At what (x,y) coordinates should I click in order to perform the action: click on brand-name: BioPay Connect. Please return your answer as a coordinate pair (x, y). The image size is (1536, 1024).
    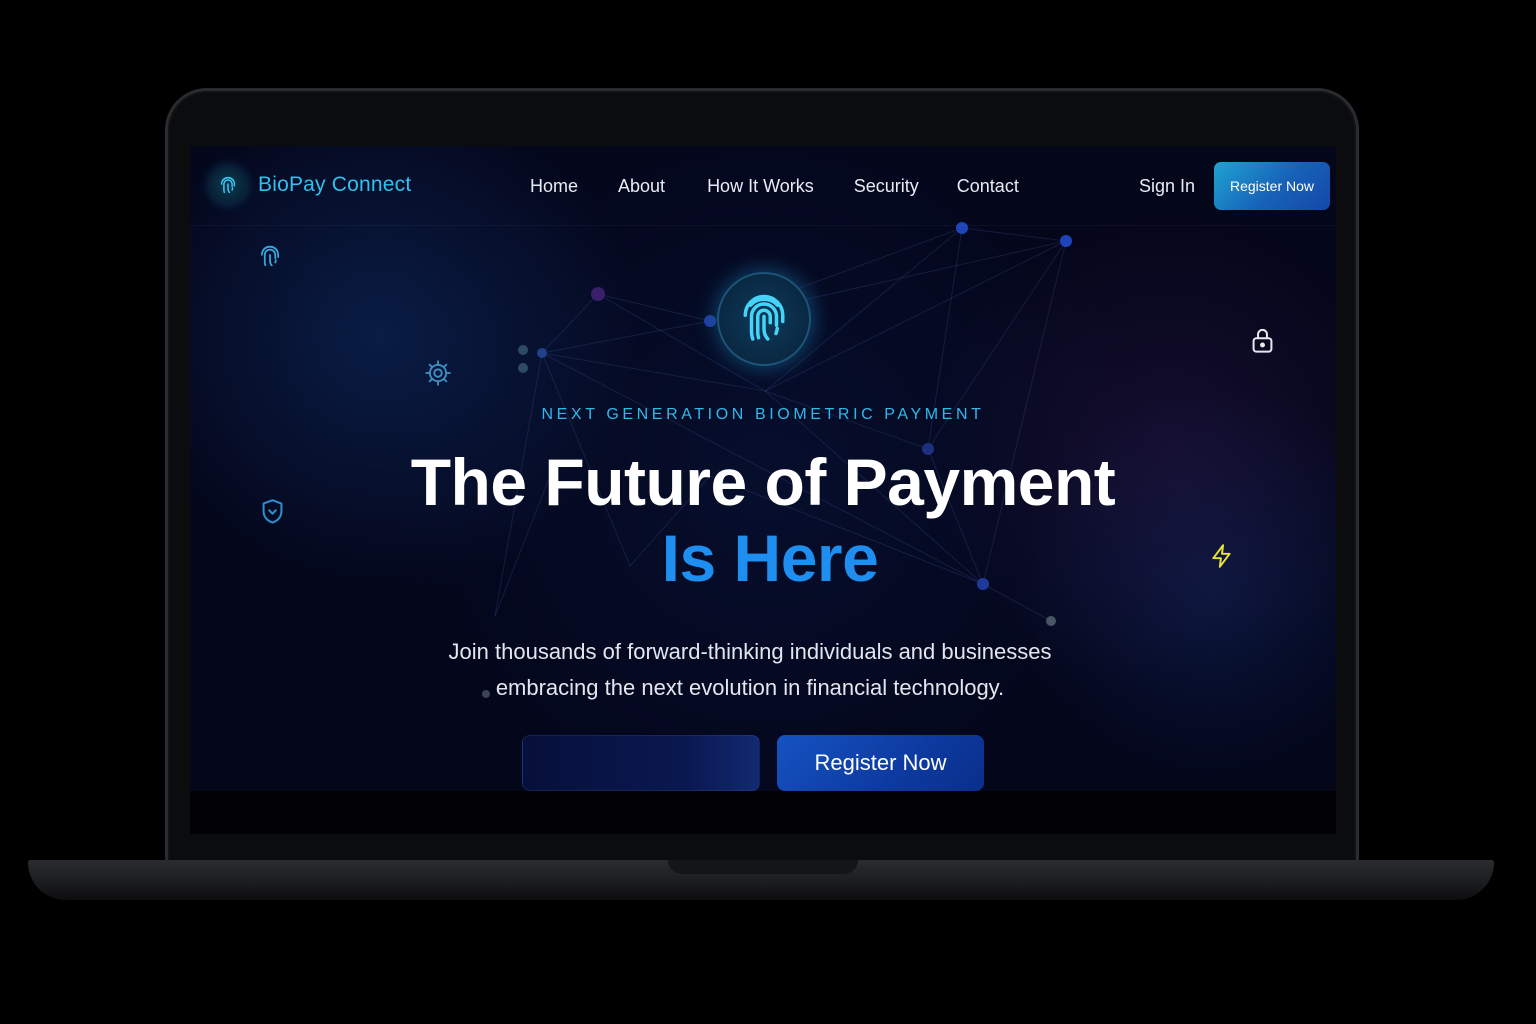
    Looking at the image, I should click on (335, 184).